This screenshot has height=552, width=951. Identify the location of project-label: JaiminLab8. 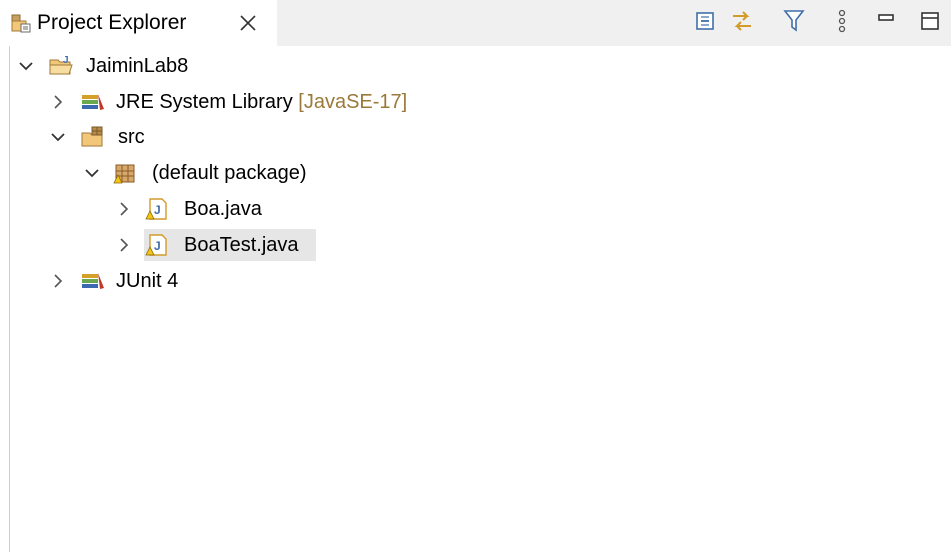
(137, 66).